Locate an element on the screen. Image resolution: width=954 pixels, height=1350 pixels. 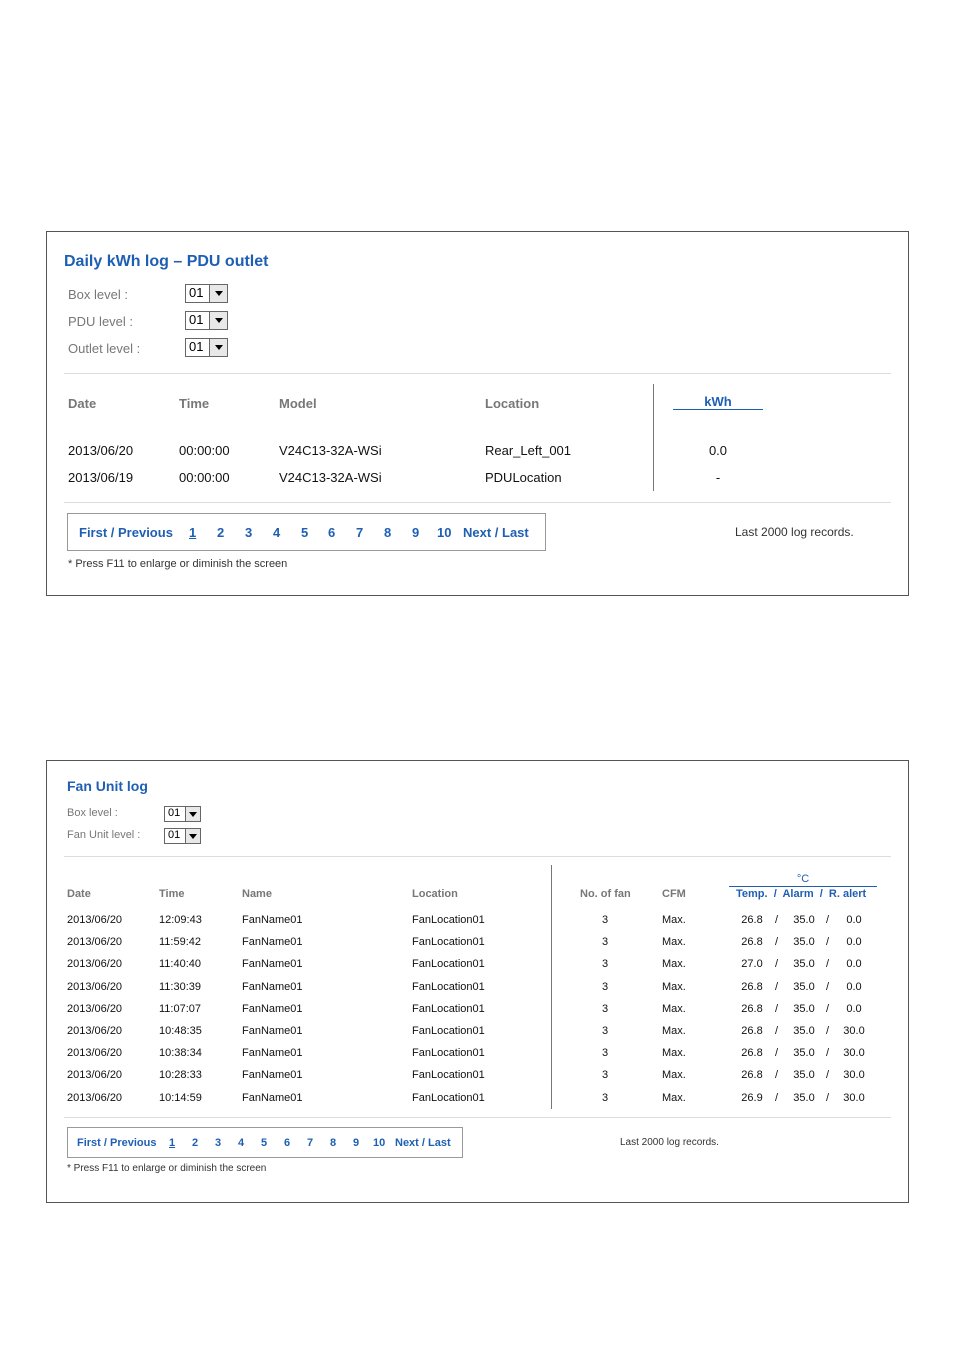
cell-ralert: 30.0 is located at coordinates (854, 1075).